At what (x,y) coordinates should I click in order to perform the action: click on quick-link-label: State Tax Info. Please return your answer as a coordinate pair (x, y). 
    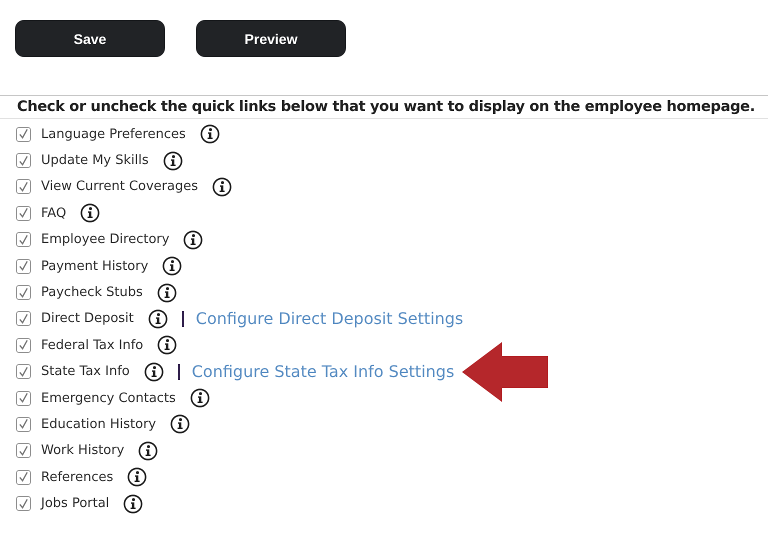
    Looking at the image, I should click on (85, 372).